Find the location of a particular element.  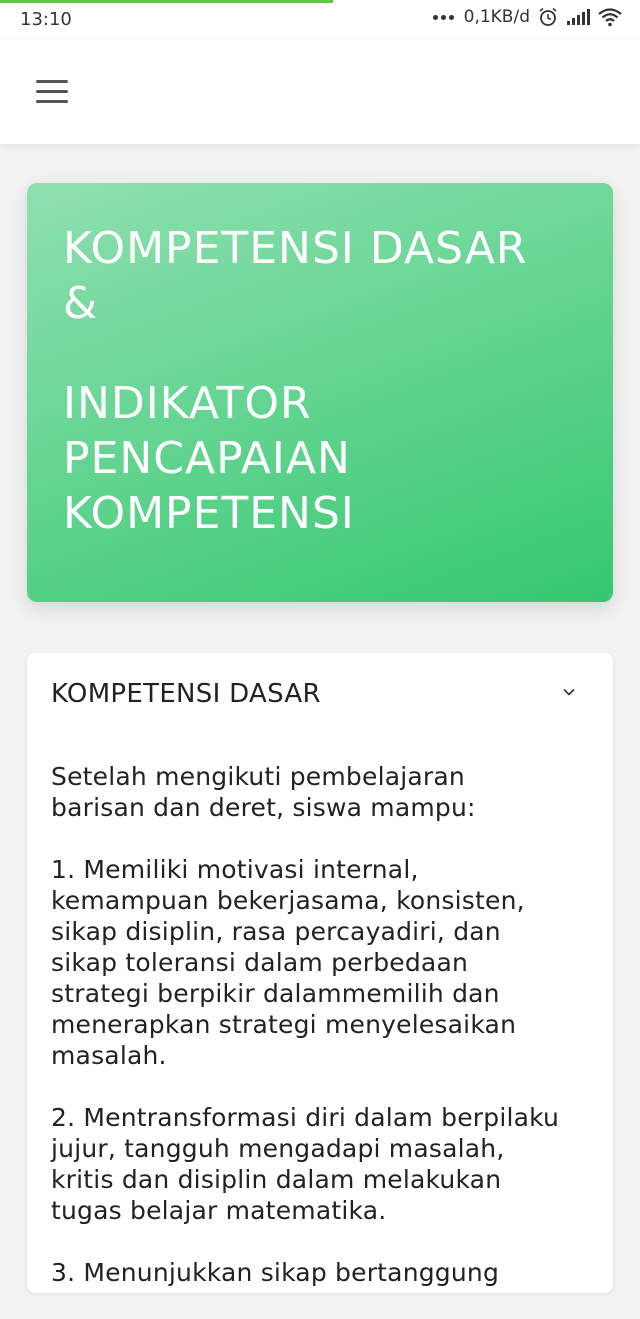

accordion-header: KOMPETENSI DASAR is located at coordinates (320, 695).